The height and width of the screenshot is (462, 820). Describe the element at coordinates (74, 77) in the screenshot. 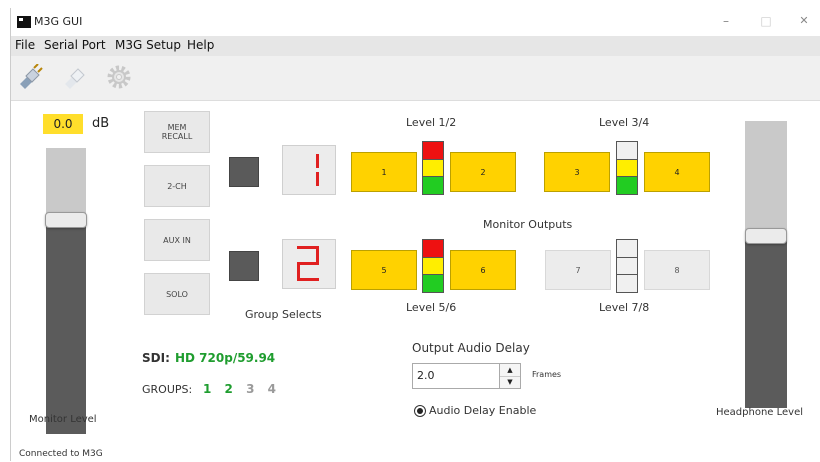

I see `disconnect-plug-icon` at that location.